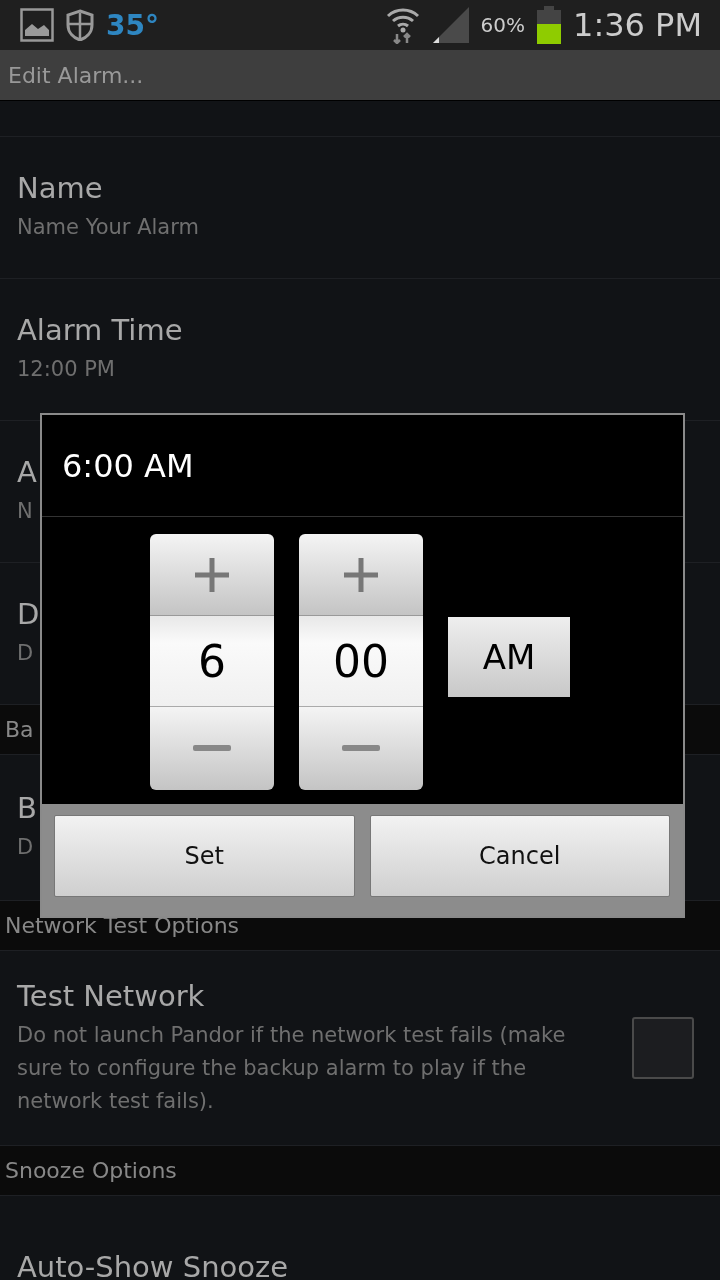 This screenshot has width=720, height=1280. Describe the element at coordinates (132, 25) in the screenshot. I see `temperature: 35°` at that location.